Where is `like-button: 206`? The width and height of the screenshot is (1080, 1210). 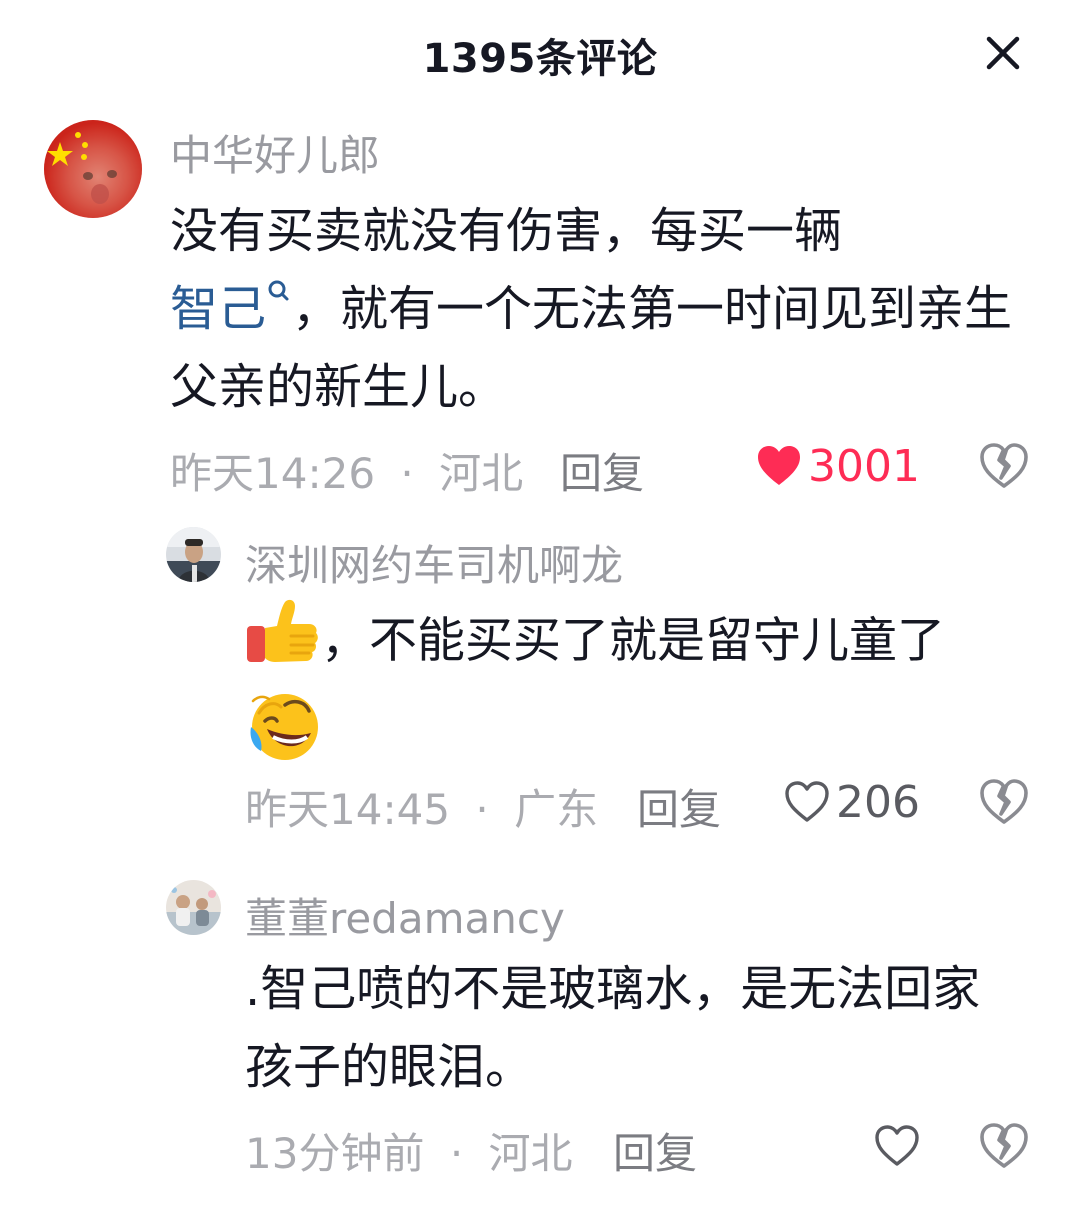
like-button: 206 is located at coordinates (840, 802).